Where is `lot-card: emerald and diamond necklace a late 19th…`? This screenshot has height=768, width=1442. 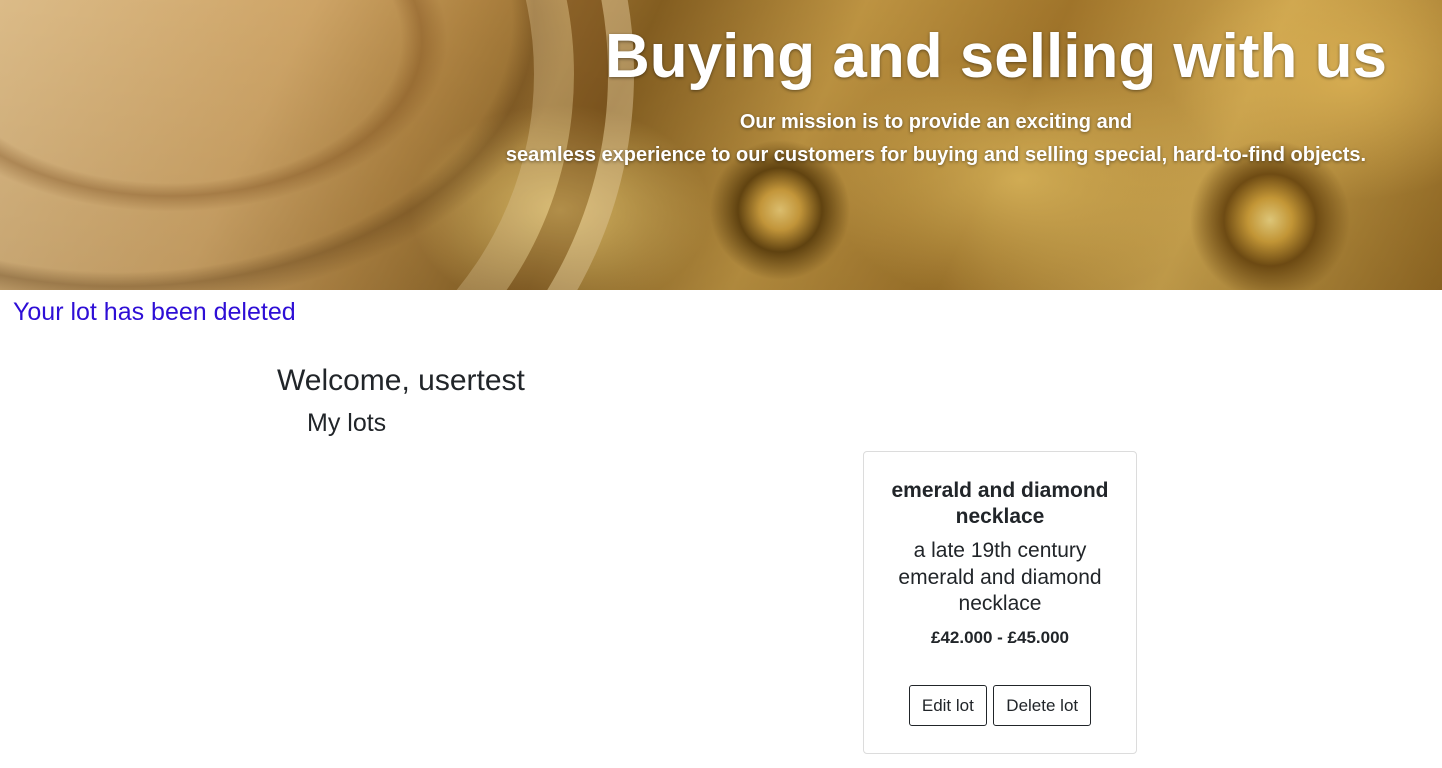
lot-card: emerald and diamond necklace a late 19th… is located at coordinates (1000, 602).